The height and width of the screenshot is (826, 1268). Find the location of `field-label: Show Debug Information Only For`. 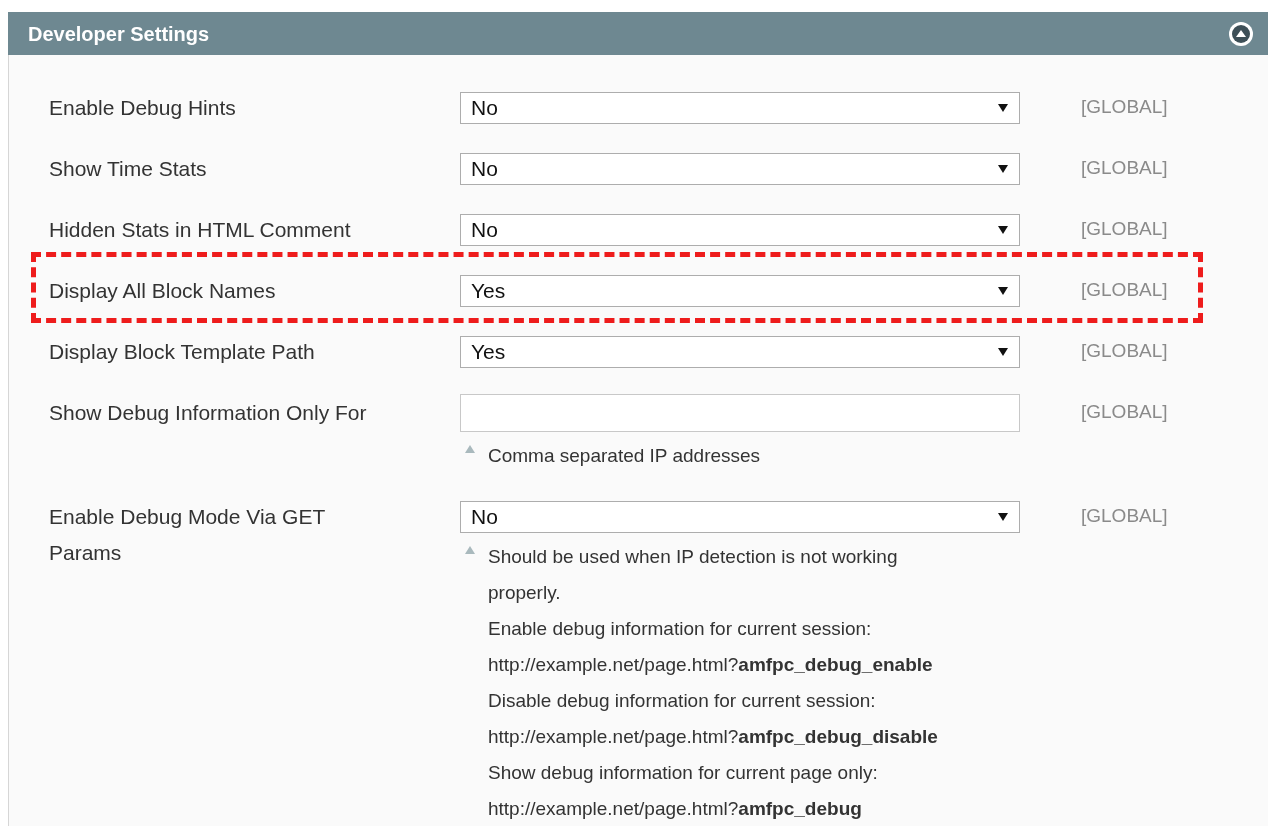

field-label: Show Debug Information Only For is located at coordinates (208, 412).